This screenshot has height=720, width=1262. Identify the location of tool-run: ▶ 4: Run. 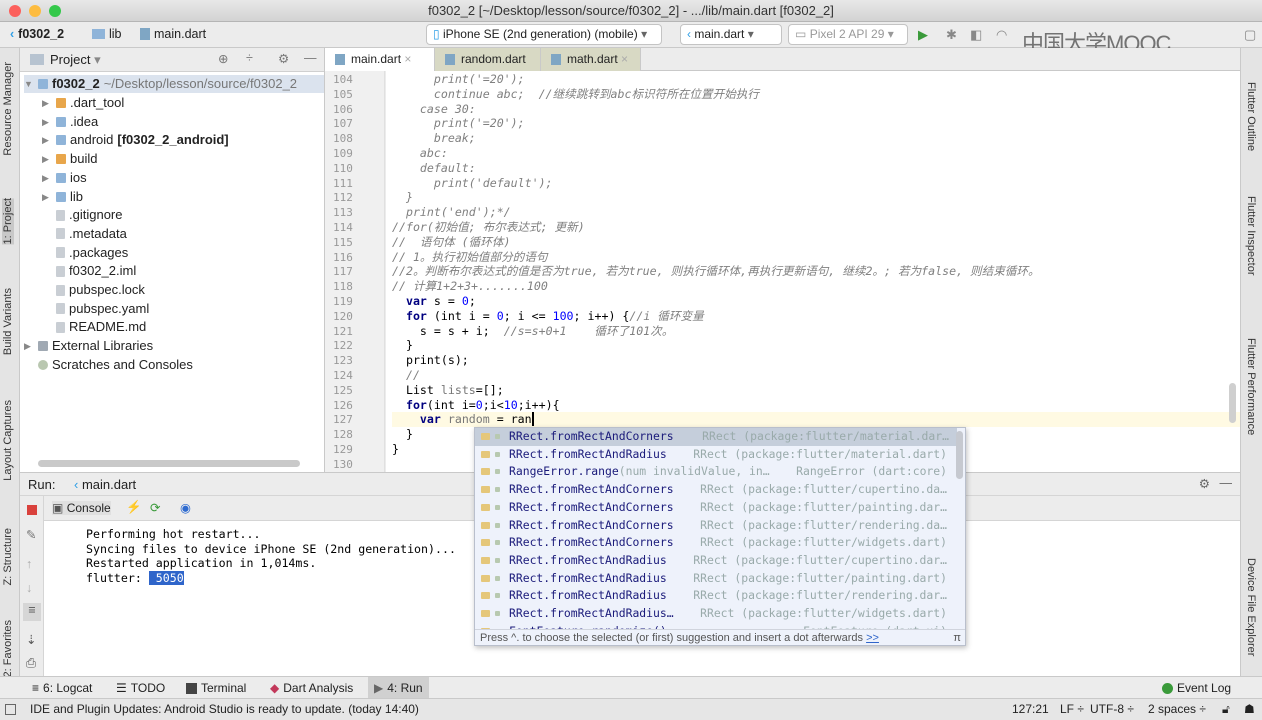
(398, 687).